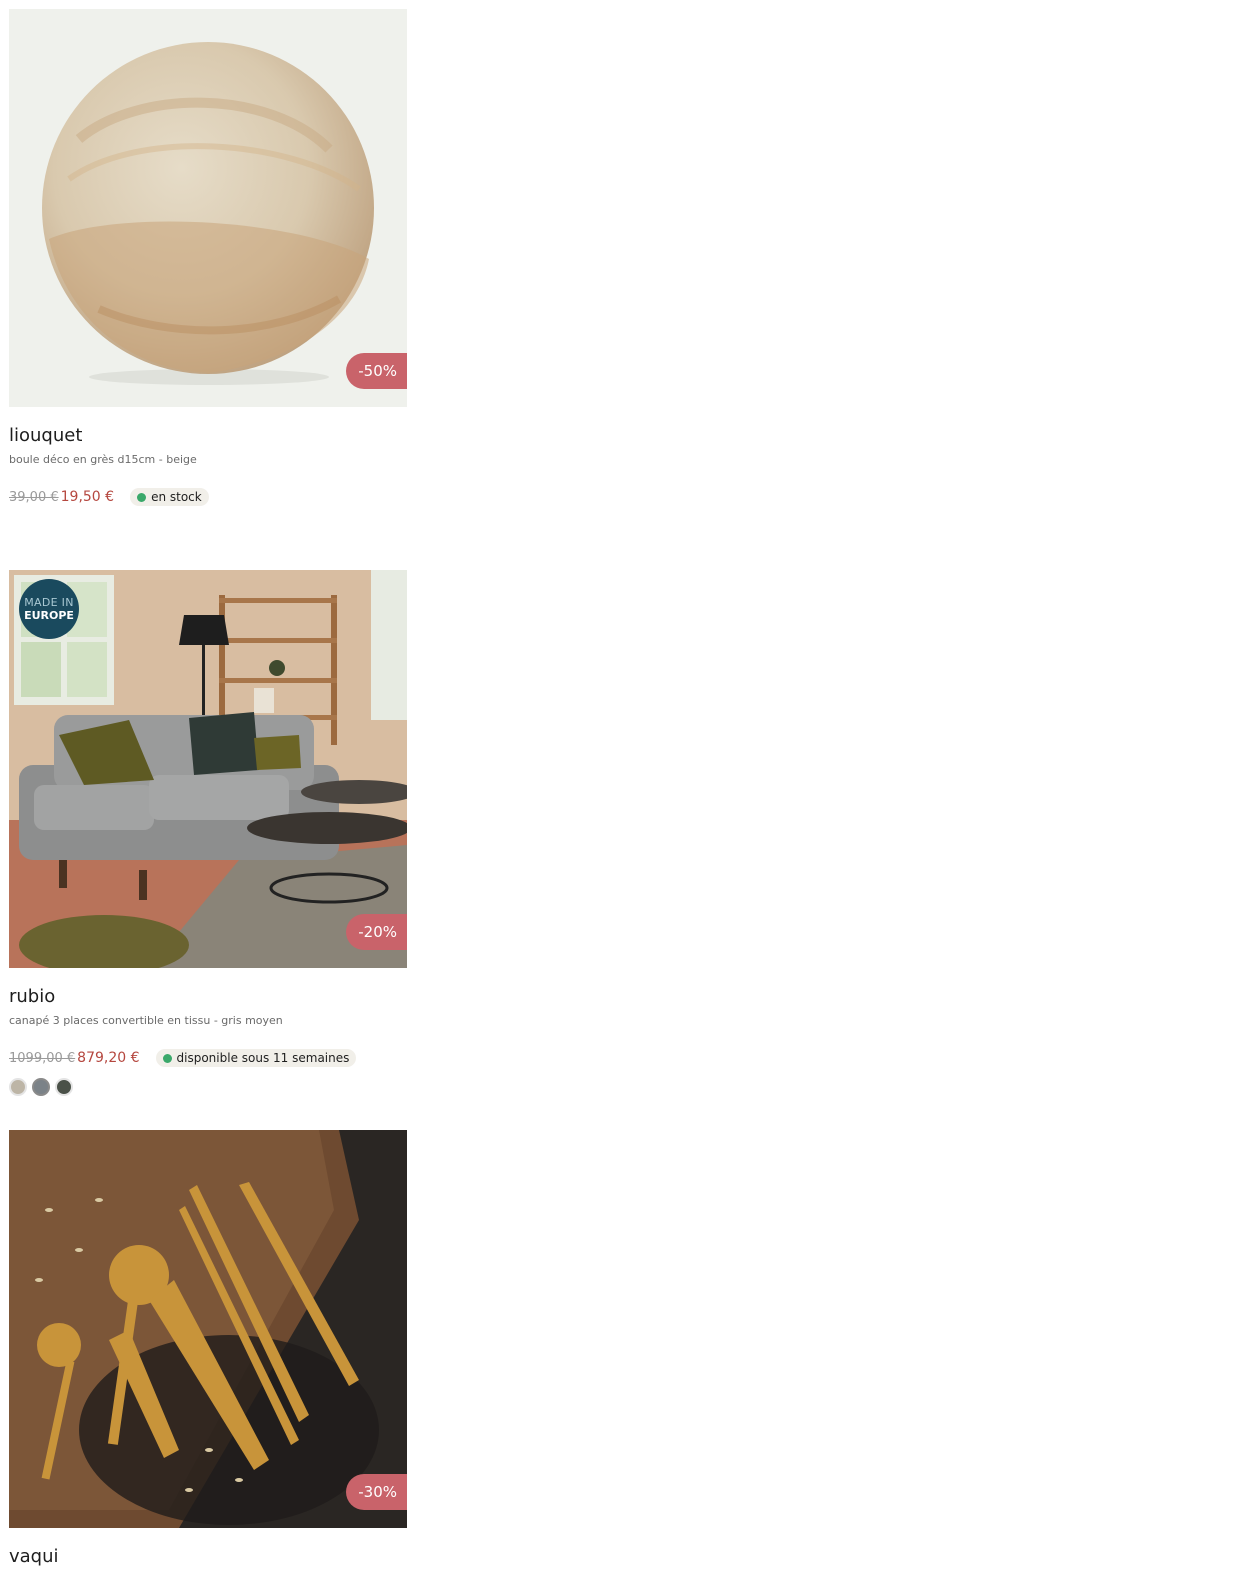 The height and width of the screenshot is (1576, 1250). Describe the element at coordinates (49, 615) in the screenshot. I see `badge-line-2: EUROPE` at that location.